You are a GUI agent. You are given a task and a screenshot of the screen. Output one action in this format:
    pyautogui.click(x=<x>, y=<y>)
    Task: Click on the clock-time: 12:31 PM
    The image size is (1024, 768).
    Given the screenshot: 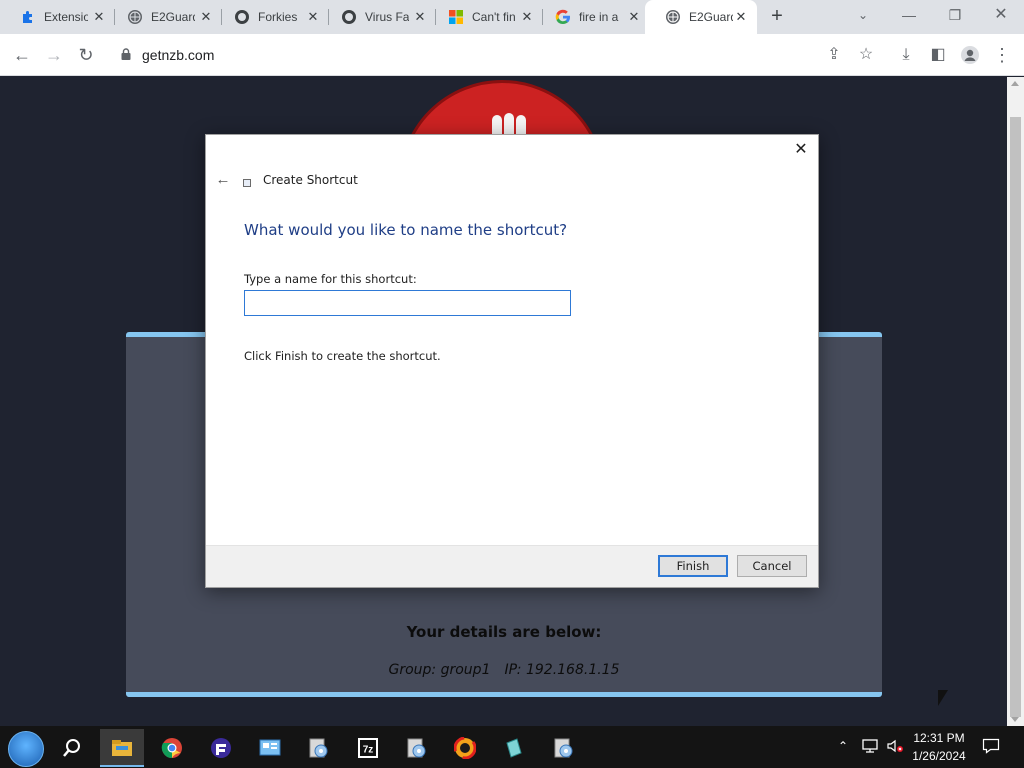 What is the action you would take?
    pyautogui.click(x=939, y=738)
    